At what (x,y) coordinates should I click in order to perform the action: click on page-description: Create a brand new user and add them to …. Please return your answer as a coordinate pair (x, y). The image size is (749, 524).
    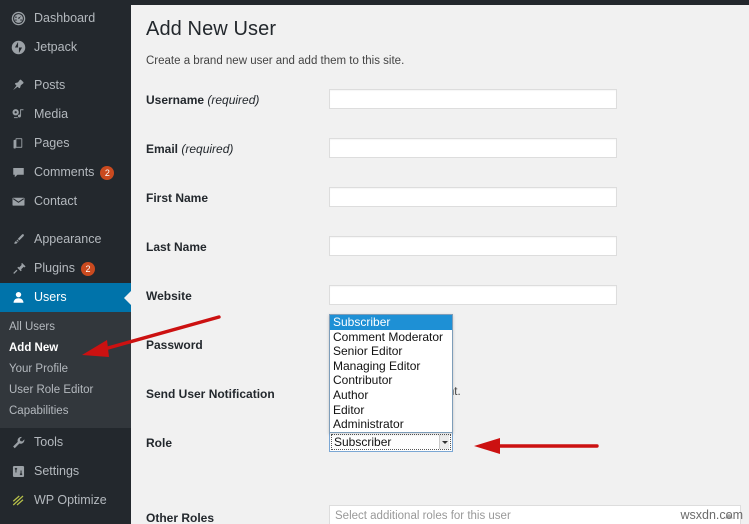
    Looking at the image, I should click on (275, 61).